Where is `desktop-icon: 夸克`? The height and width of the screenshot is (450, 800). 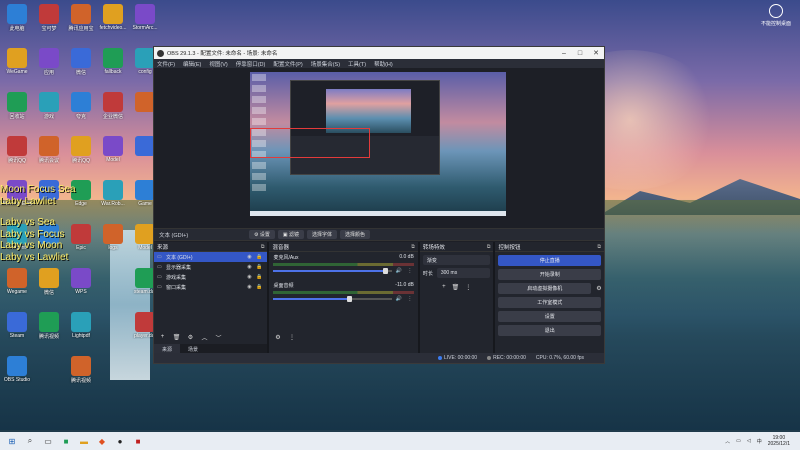 desktop-icon: 夸克 is located at coordinates (81, 106).